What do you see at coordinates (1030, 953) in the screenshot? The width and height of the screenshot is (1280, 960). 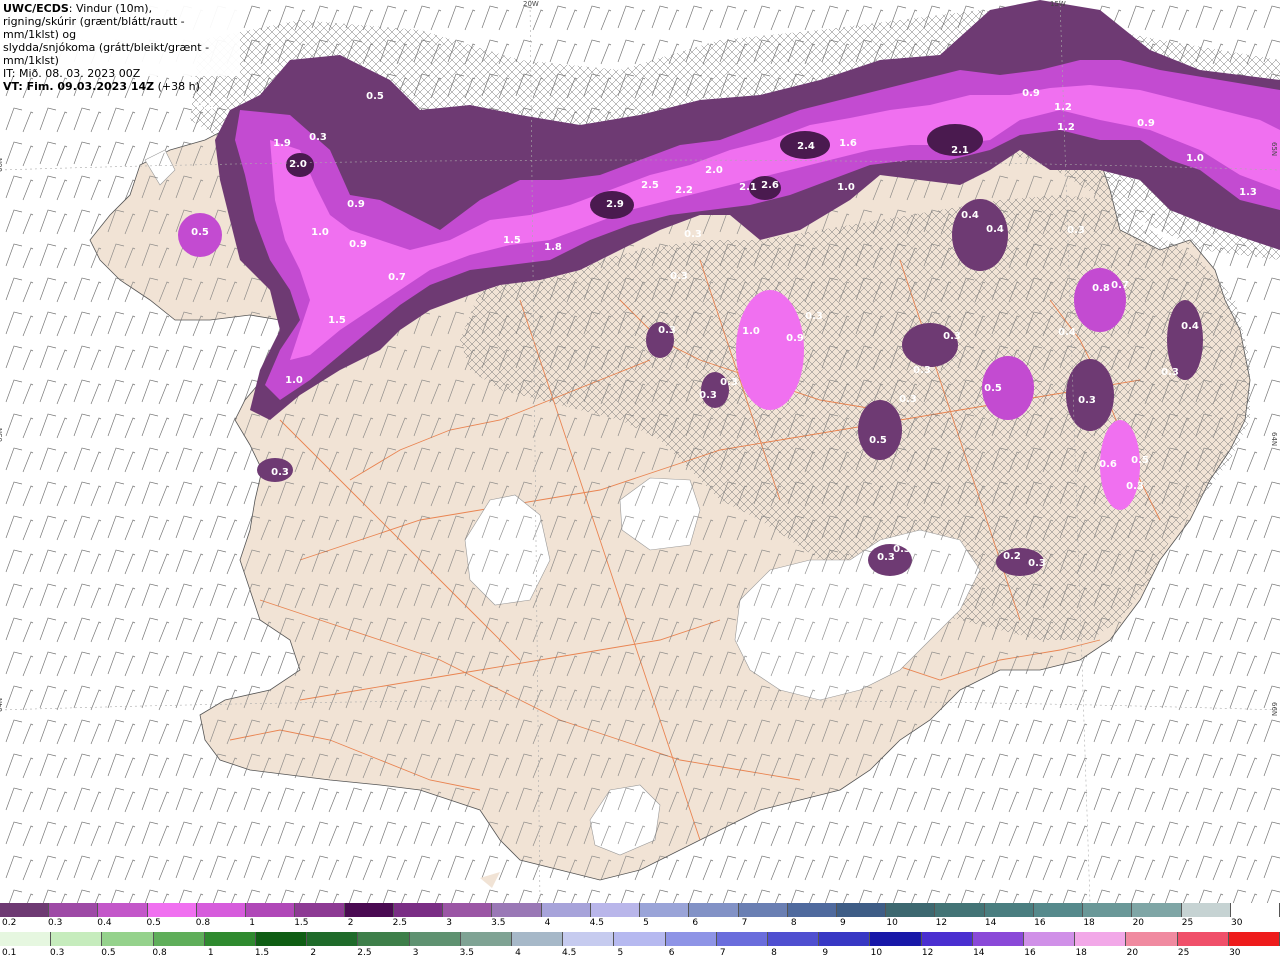 I see `legend-label: 16` at bounding box center [1030, 953].